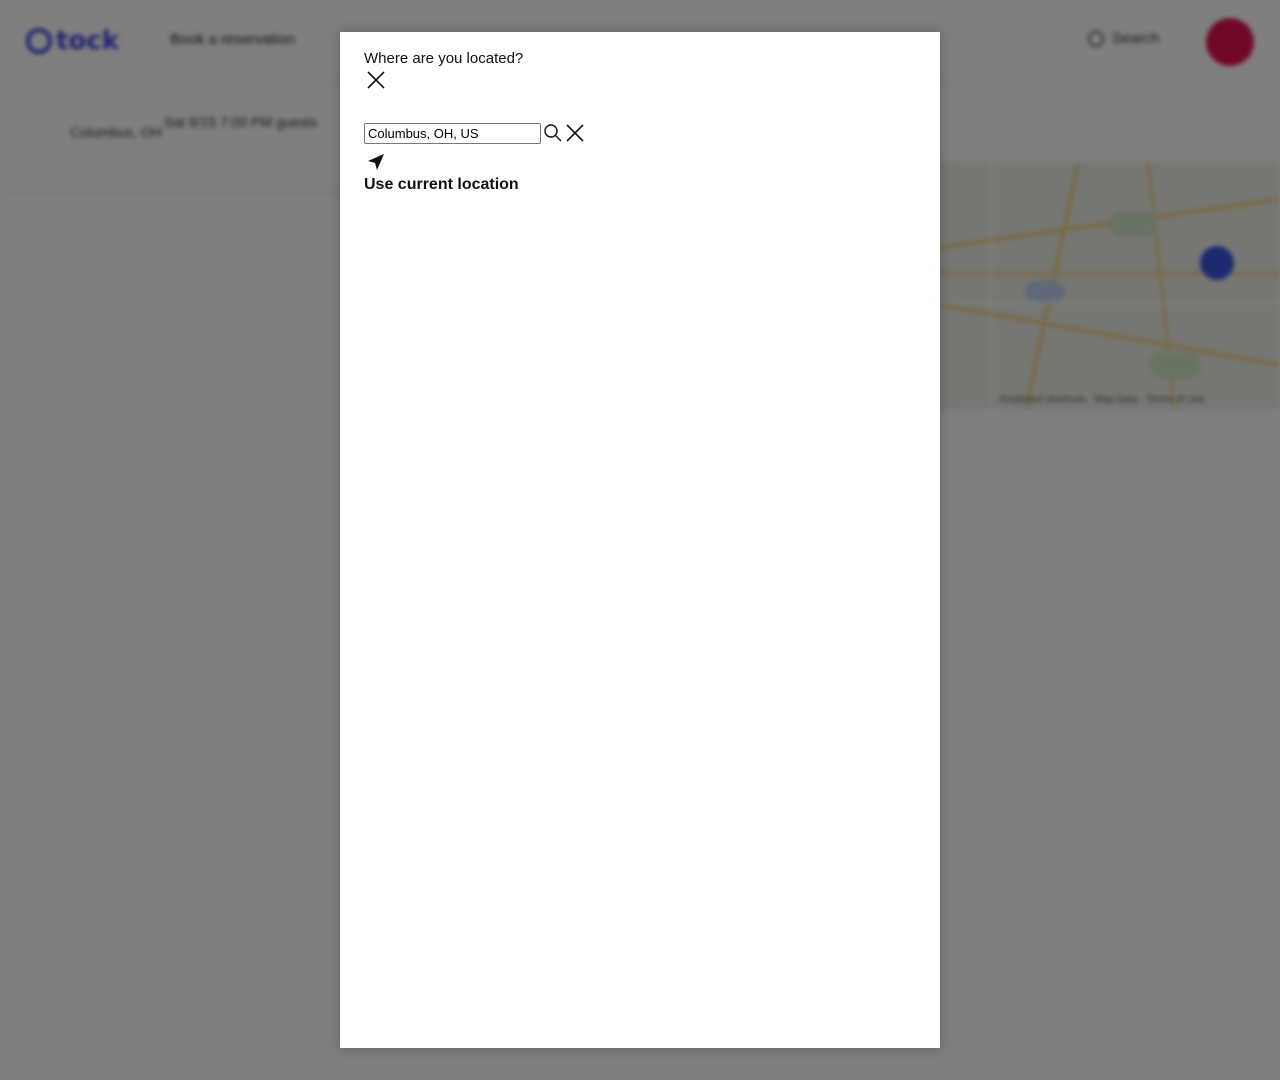  I want to click on search-icon, so click(553, 133).